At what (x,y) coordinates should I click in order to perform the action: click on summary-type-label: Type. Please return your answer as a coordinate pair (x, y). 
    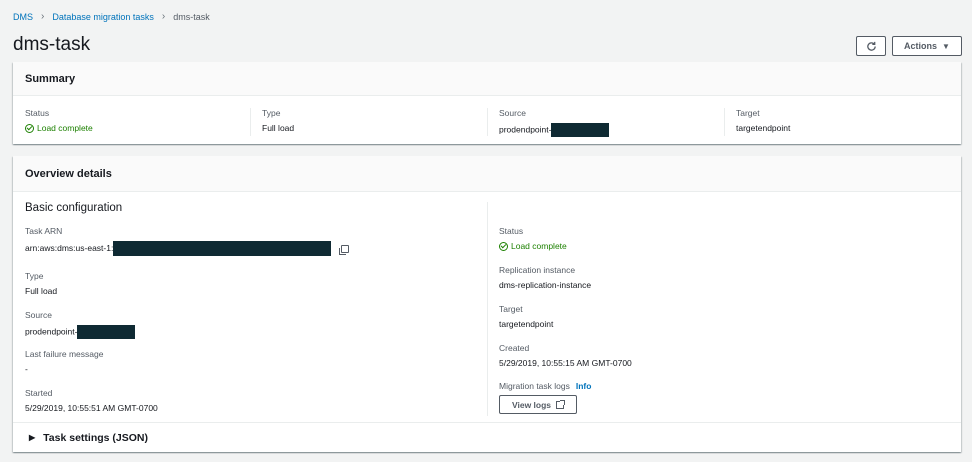
    Looking at the image, I should click on (271, 113).